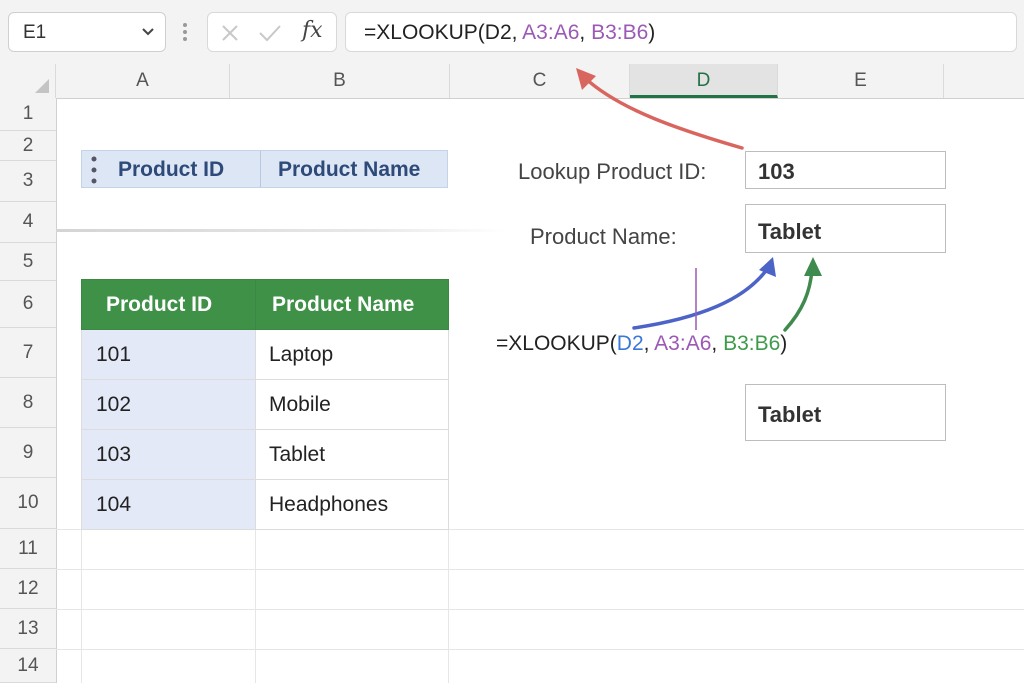 This screenshot has height=683, width=1024. Describe the element at coordinates (813, 266) in the screenshot. I see `green-arrowhead` at that location.